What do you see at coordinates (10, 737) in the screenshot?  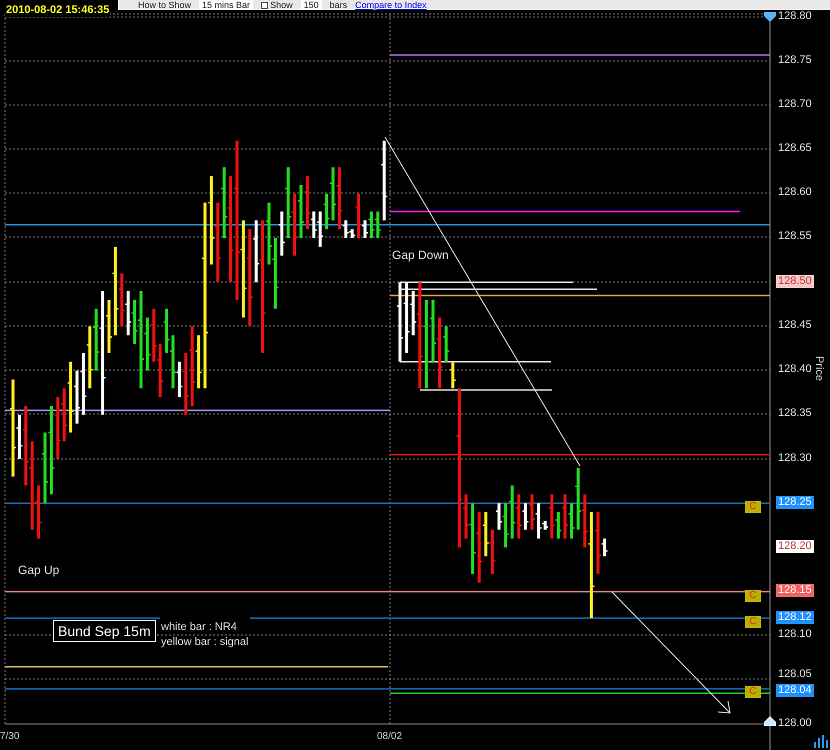 I see `date-label: 7/30` at bounding box center [10, 737].